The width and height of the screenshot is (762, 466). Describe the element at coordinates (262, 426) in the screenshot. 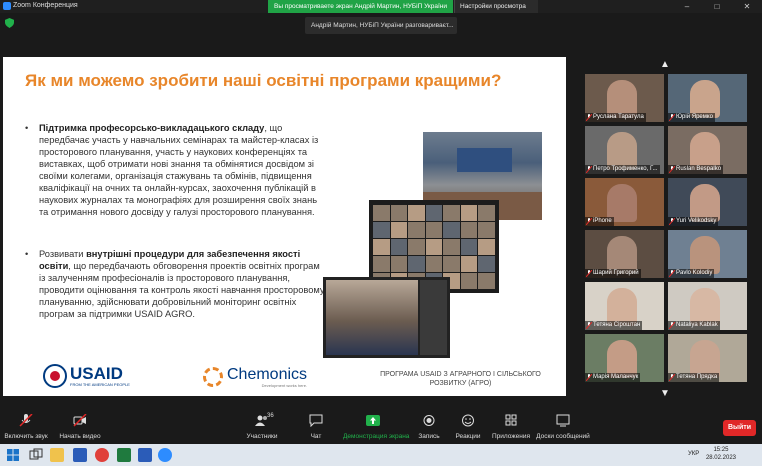

I see `participants-button: 36 Участники` at that location.